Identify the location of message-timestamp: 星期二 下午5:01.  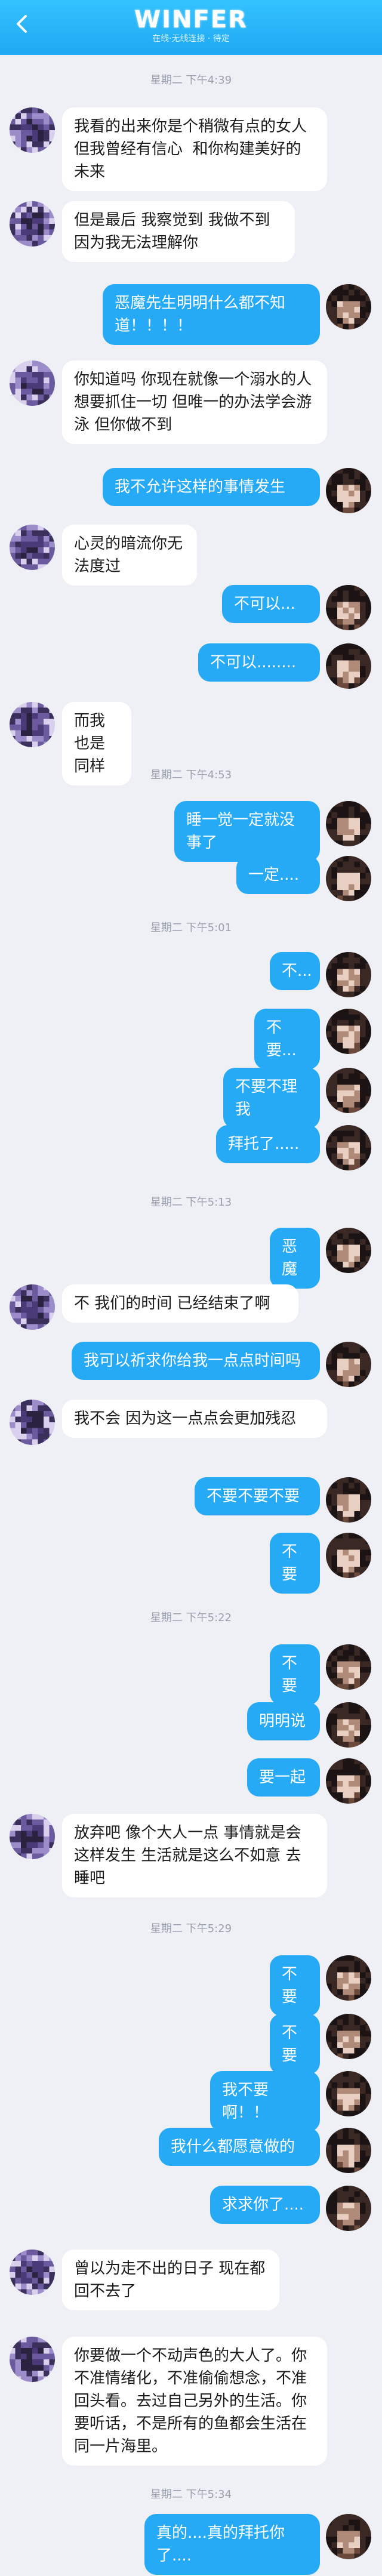
(191, 928).